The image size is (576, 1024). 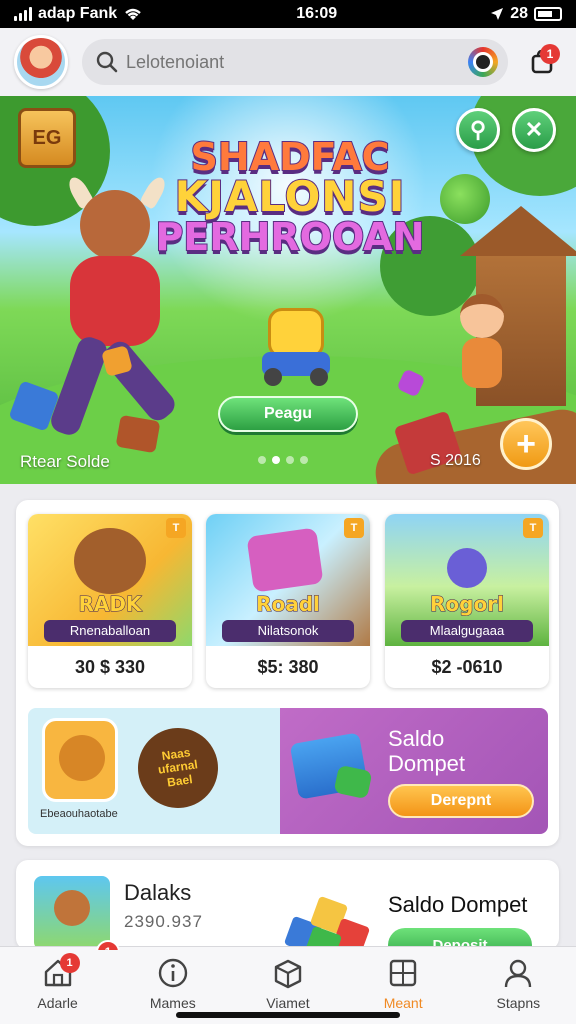 I want to click on promo-sticker: Naas ufarnal Bael, so click(x=178, y=768).